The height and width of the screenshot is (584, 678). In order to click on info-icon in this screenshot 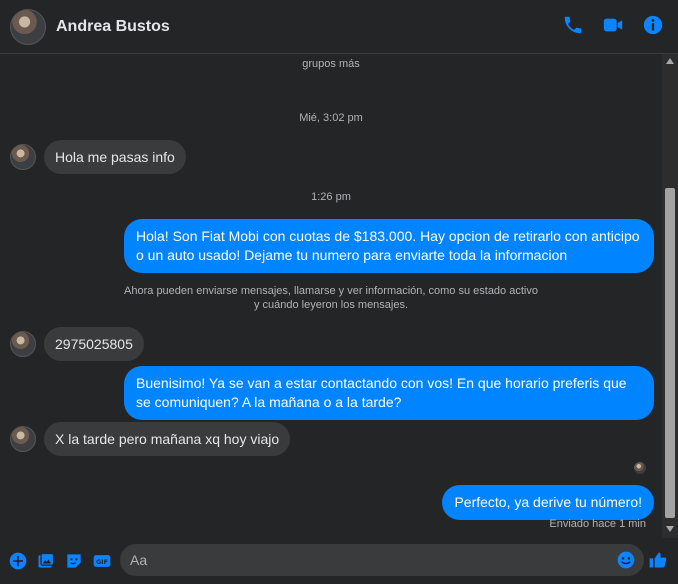, I will do `click(653, 25)`.